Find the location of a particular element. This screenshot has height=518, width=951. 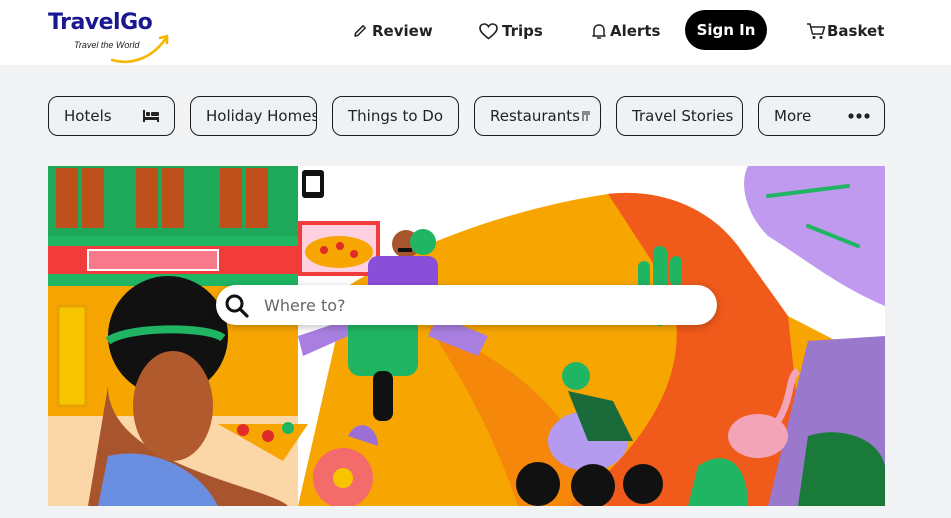

brand-tagline: Travel the World is located at coordinates (107, 45).